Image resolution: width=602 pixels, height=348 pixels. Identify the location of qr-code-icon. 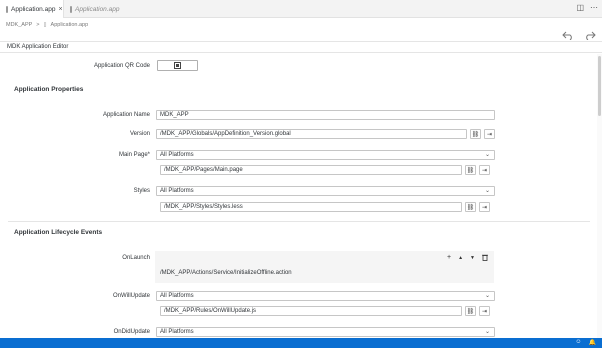
(177, 65).